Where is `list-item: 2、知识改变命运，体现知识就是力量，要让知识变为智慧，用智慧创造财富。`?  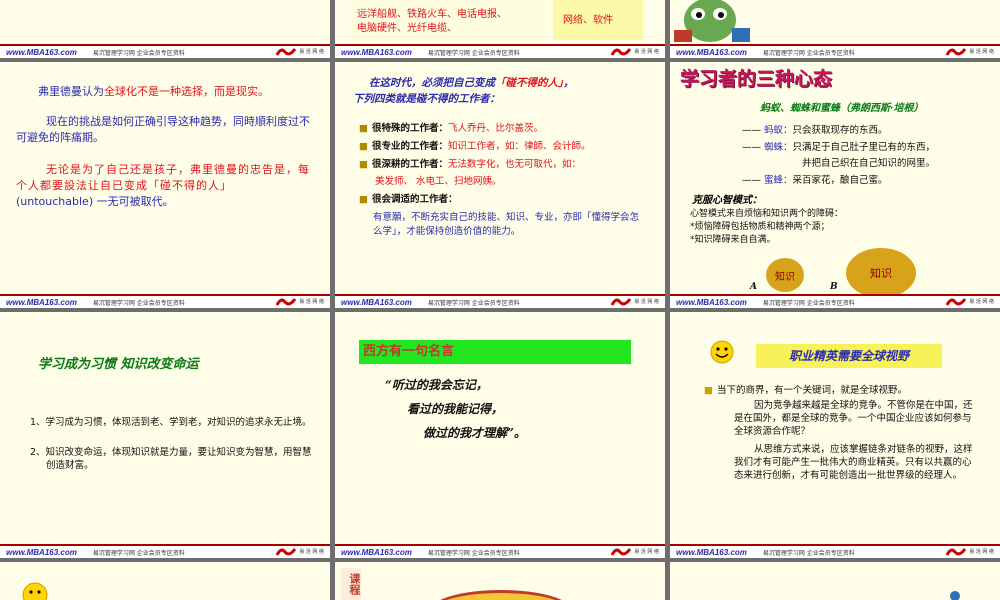 list-item: 2、知识改变命运，体现知识就是力量，要让知识变为智慧，用智慧创造财富。 is located at coordinates (171, 459).